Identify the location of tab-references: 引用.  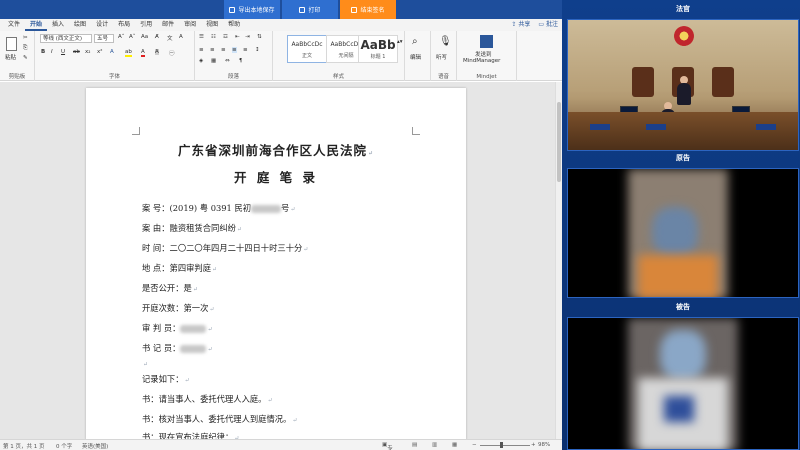
(146, 25).